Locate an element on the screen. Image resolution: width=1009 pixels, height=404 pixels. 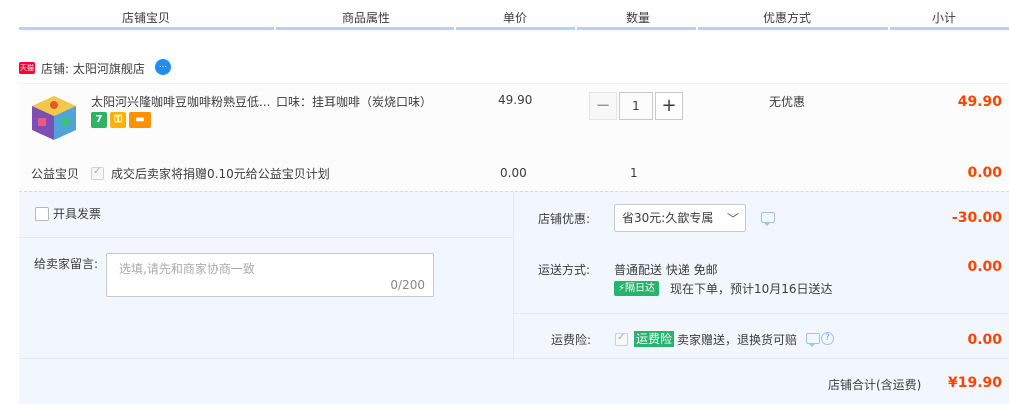
charity-checkbox is located at coordinates (97, 173).